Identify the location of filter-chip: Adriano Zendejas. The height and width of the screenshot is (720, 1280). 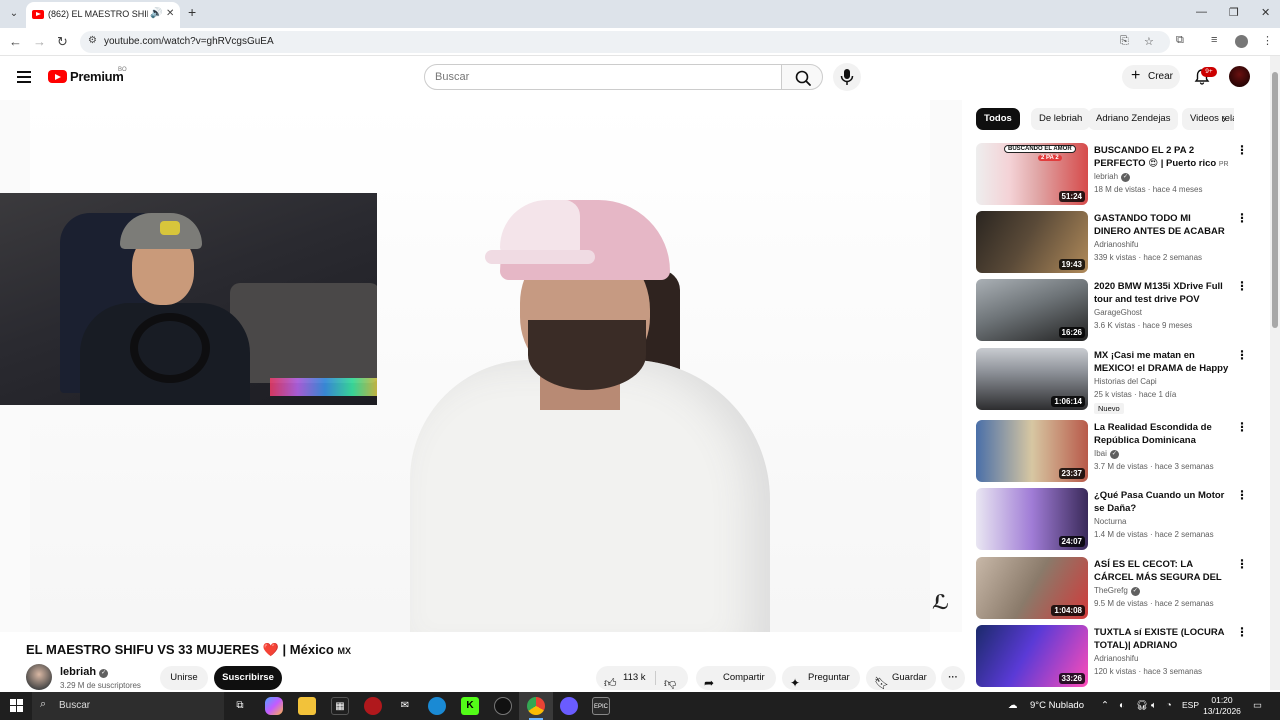
(1133, 119).